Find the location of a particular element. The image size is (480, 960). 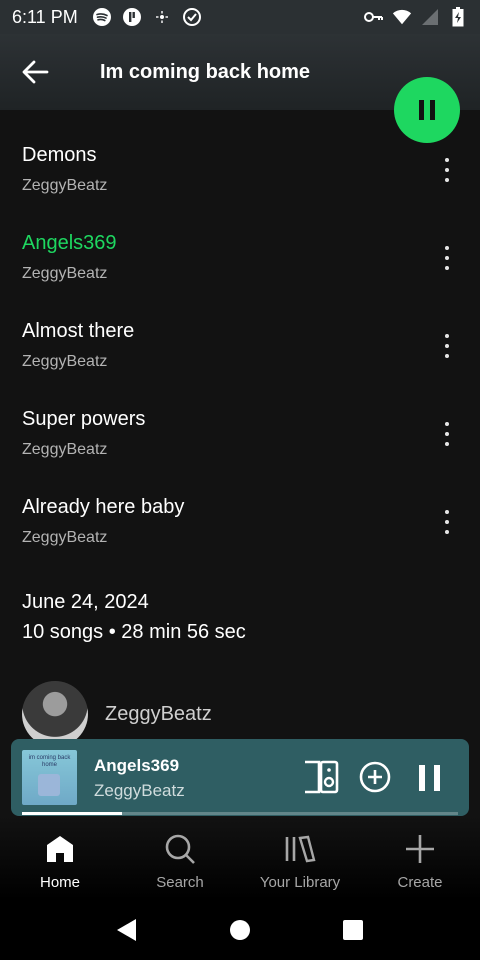

system-recents-button is located at coordinates (353, 930).